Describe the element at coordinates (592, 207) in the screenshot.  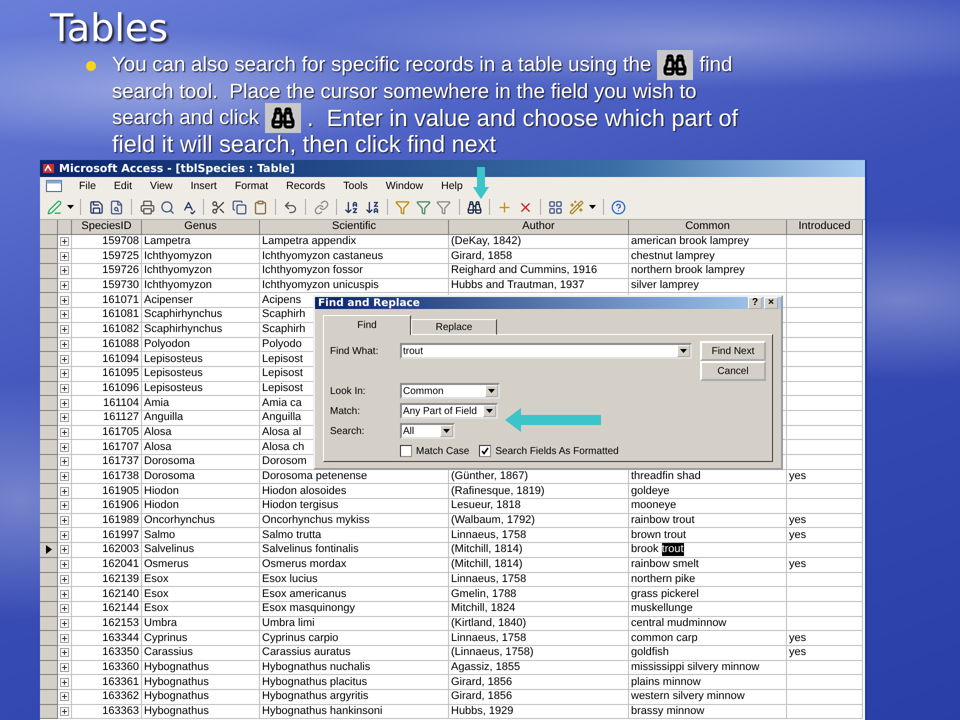
I see `caret-icon` at that location.